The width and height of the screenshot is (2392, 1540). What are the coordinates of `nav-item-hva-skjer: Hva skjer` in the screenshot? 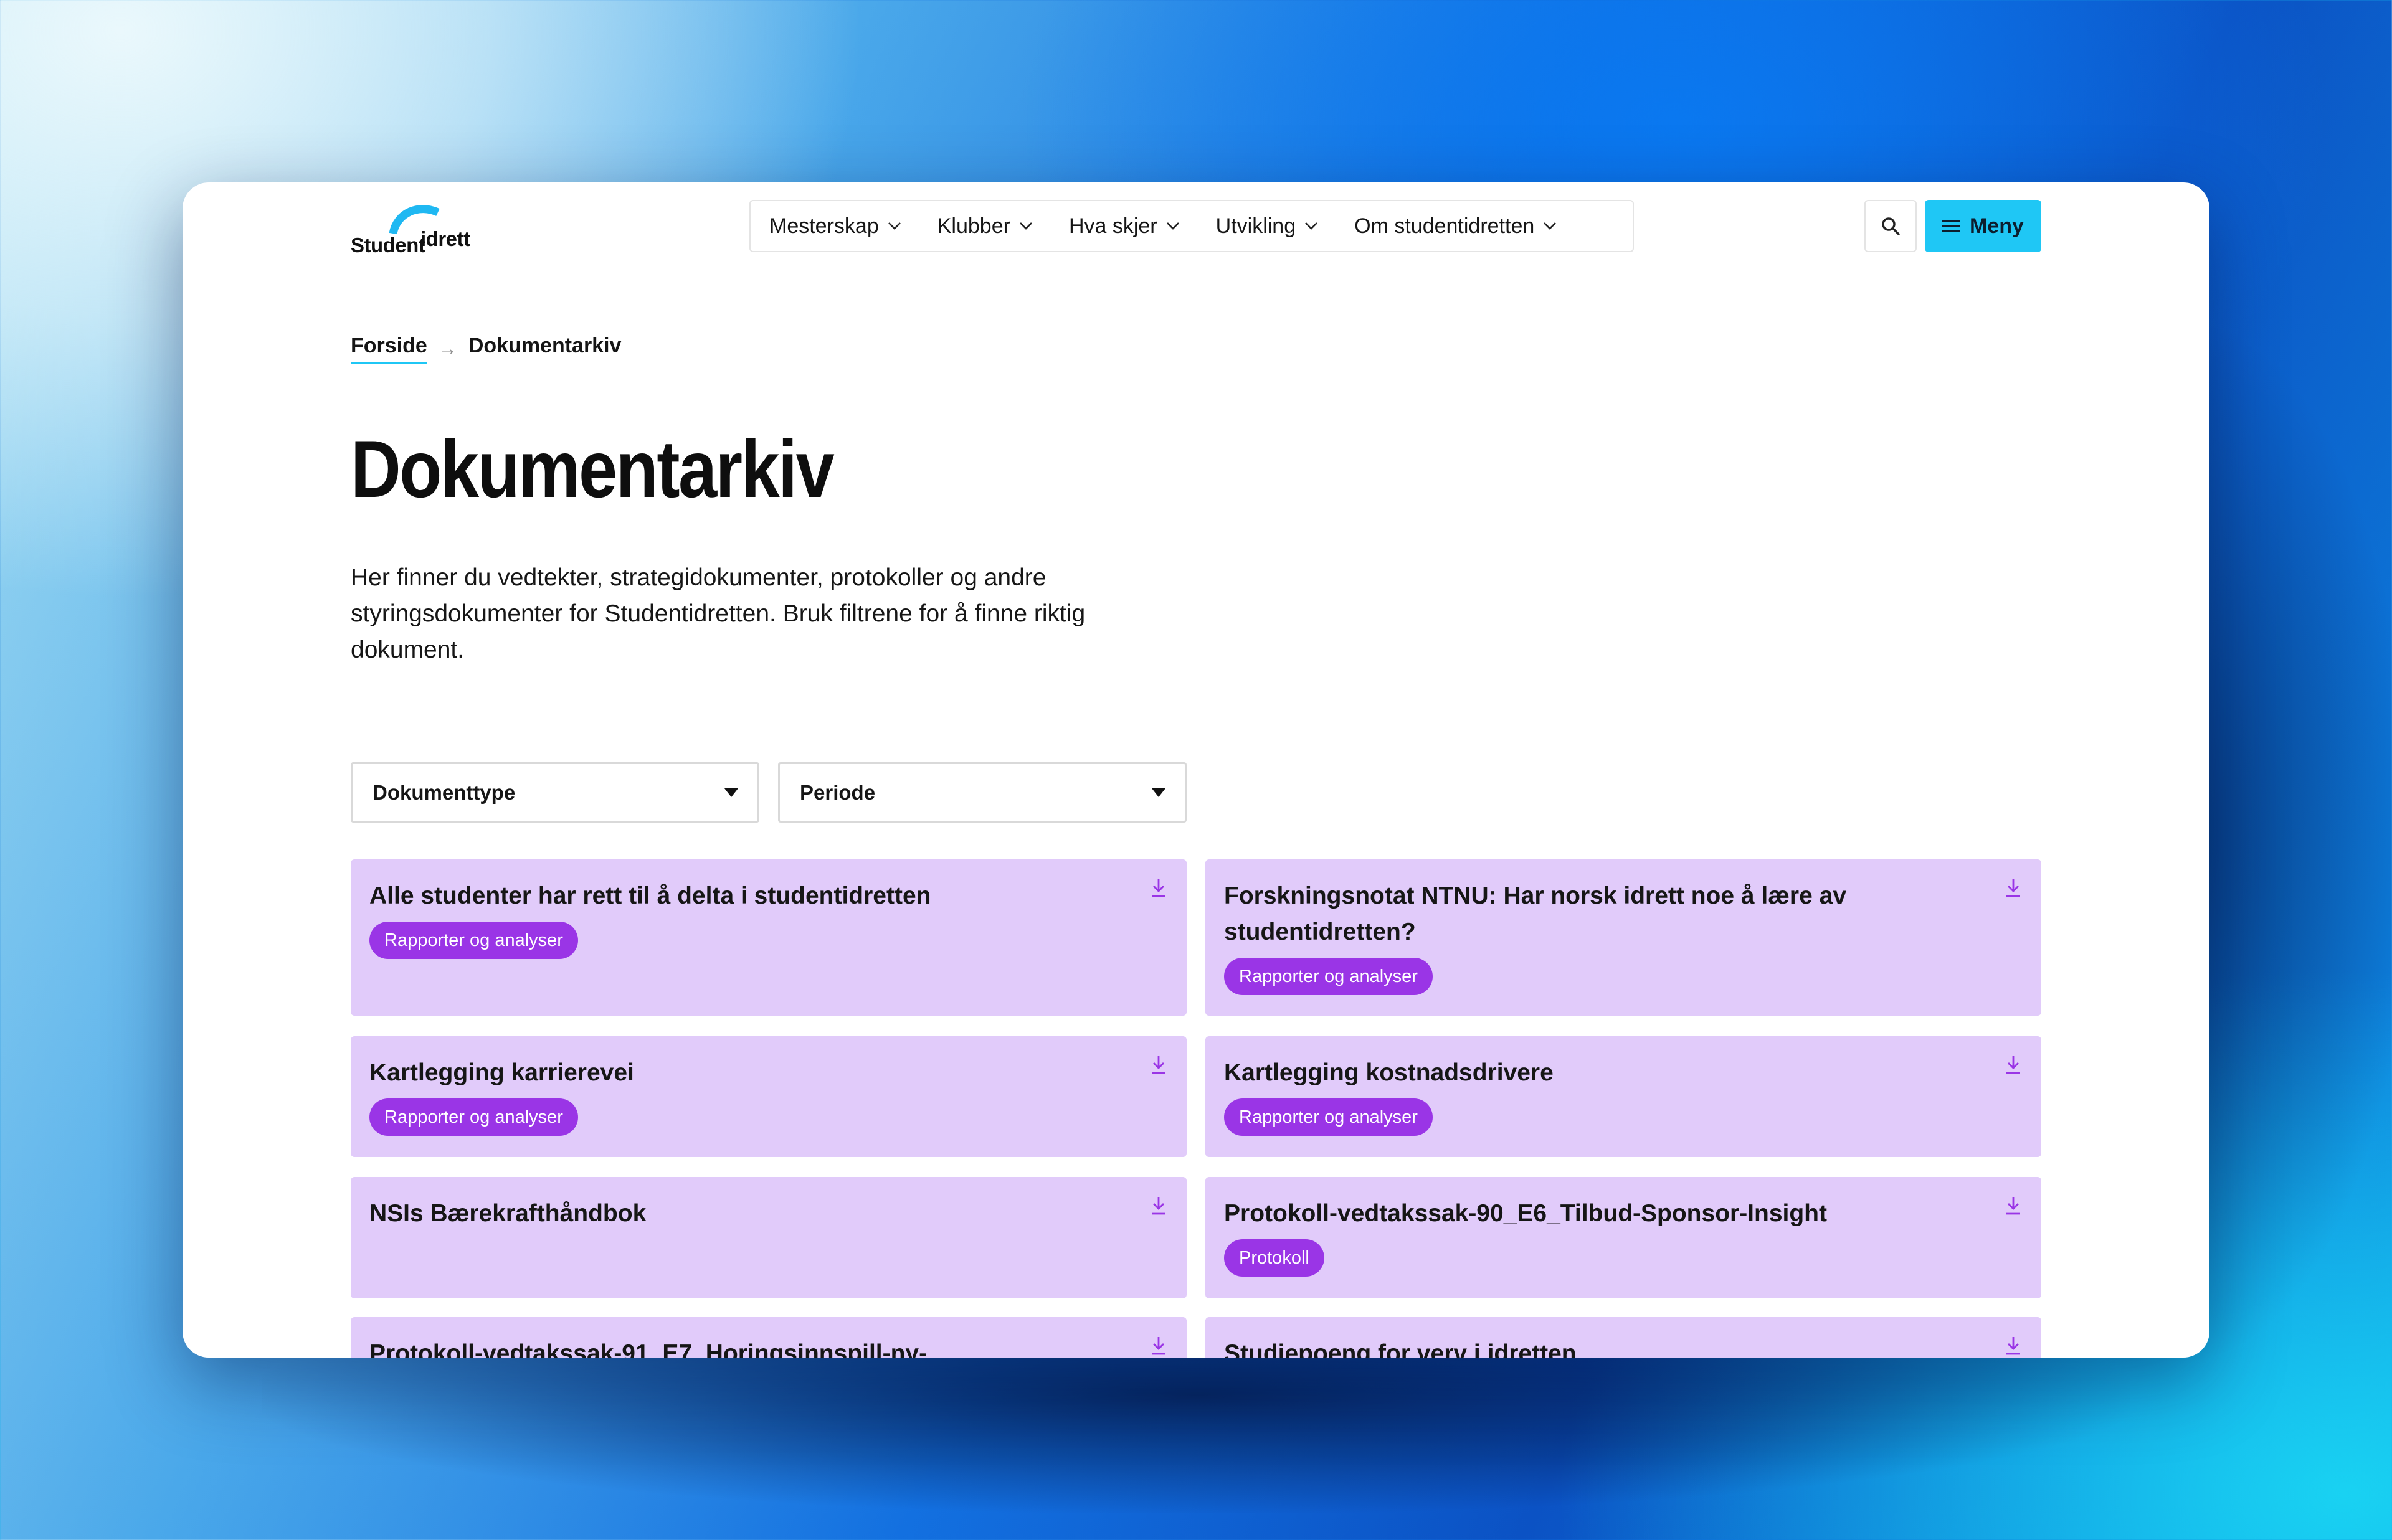 It's located at (1124, 226).